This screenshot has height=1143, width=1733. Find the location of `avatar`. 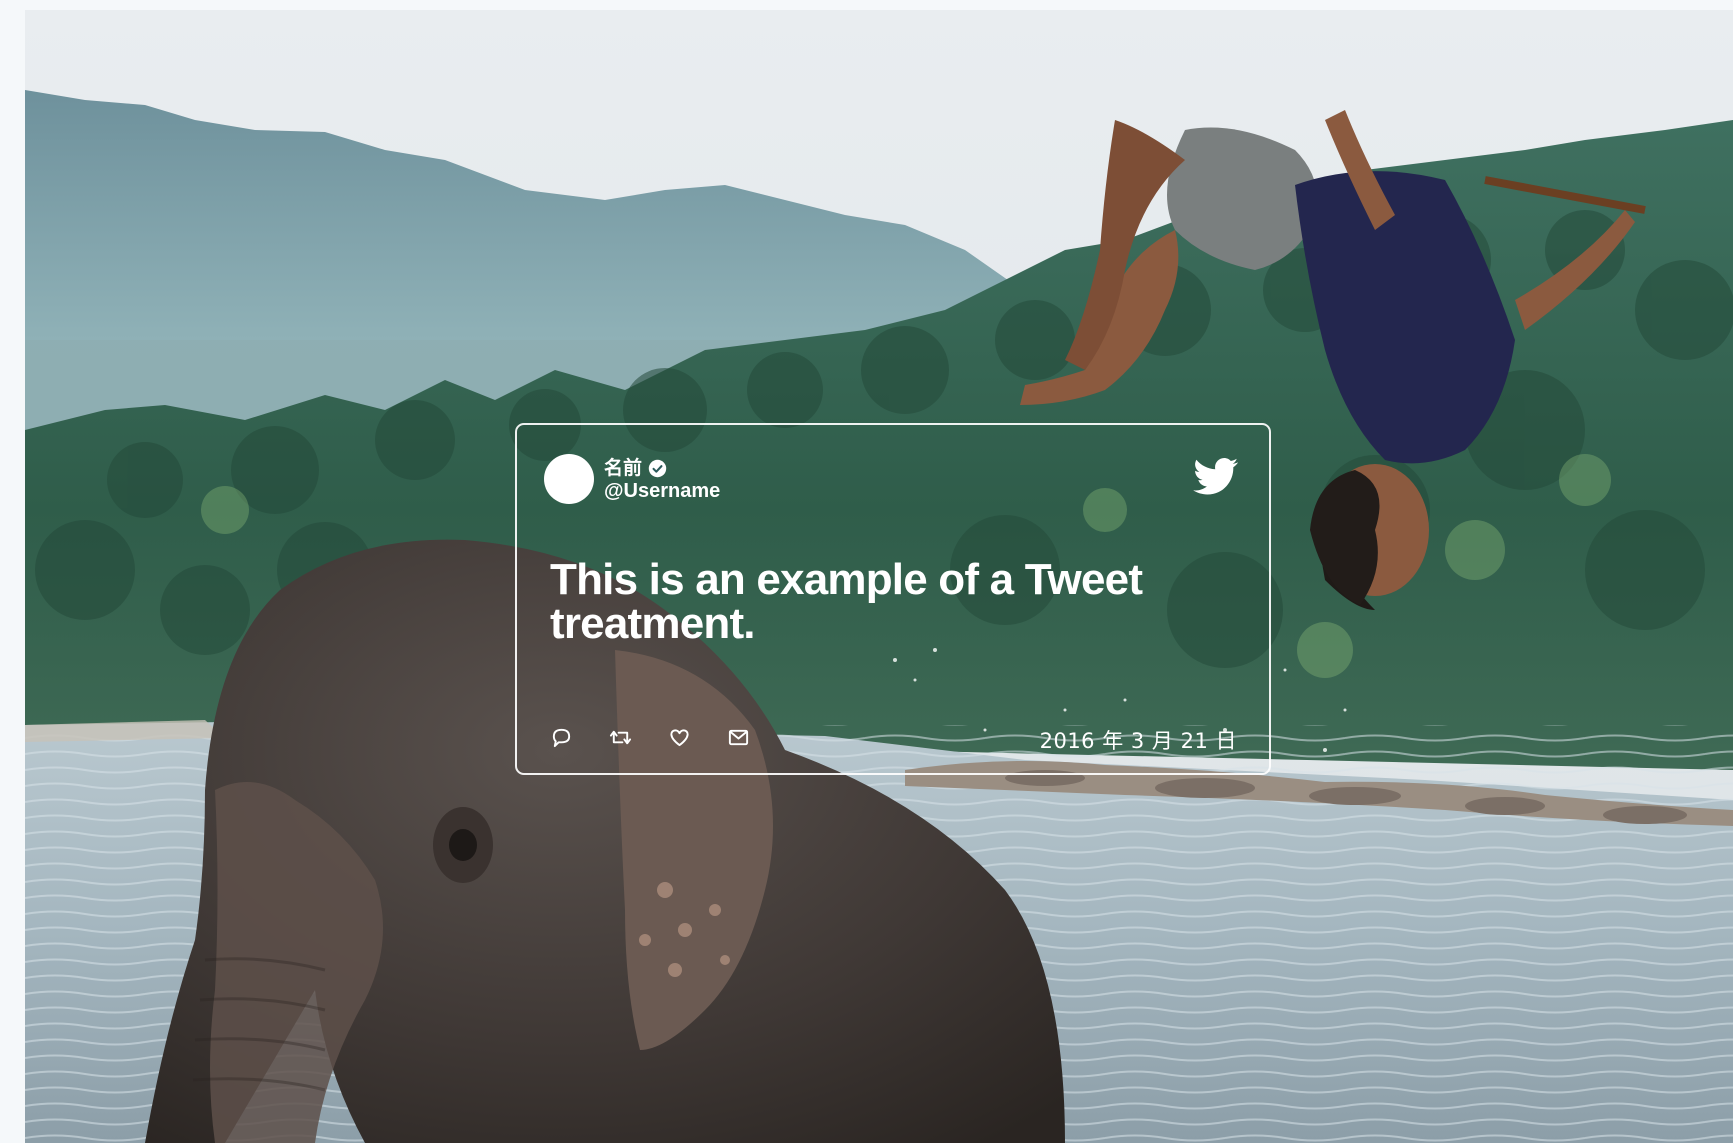

avatar is located at coordinates (569, 479).